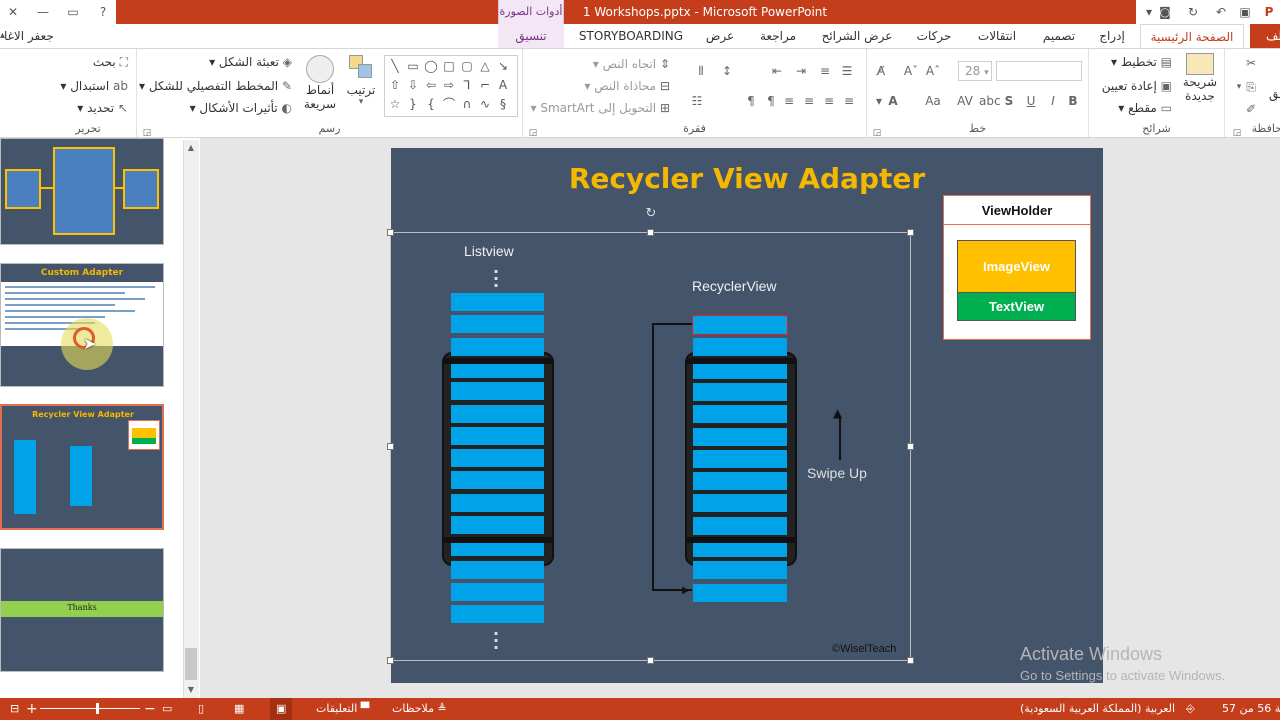  What do you see at coordinates (191, 148) in the screenshot?
I see `scroll-up-icon: ▲` at bounding box center [191, 148].